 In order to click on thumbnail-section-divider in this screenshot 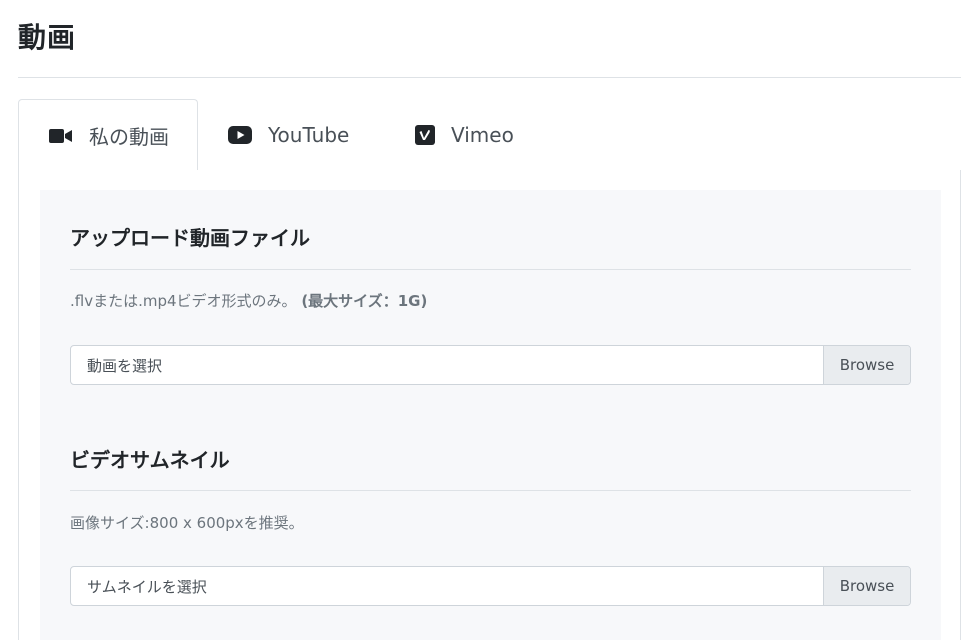, I will do `click(490, 490)`.